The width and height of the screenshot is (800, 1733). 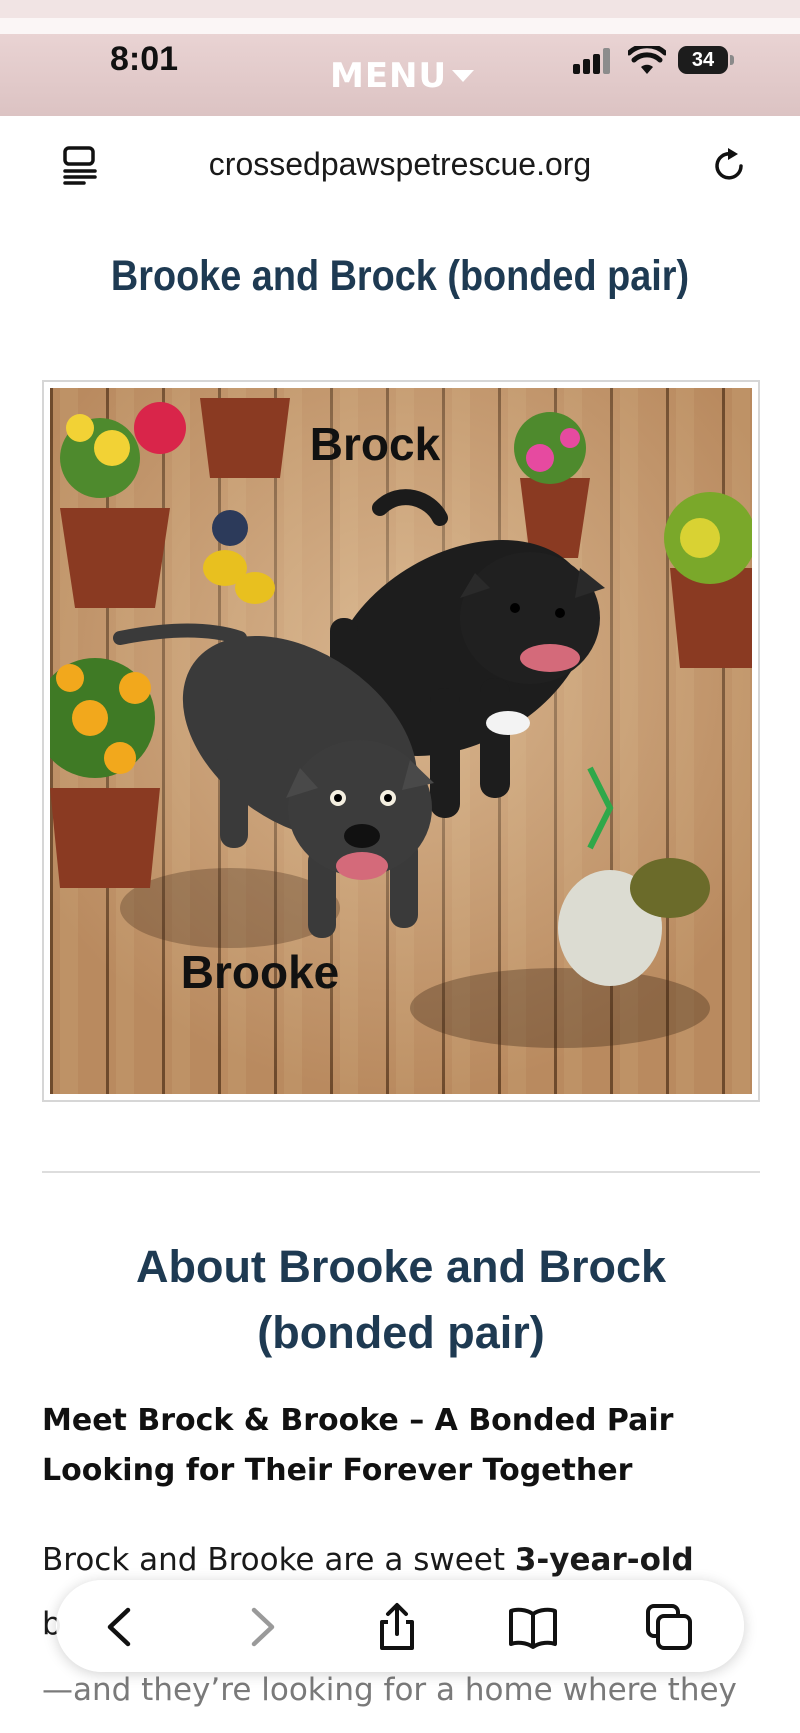 I want to click on reflected-text-artifact, so click(x=340, y=193).